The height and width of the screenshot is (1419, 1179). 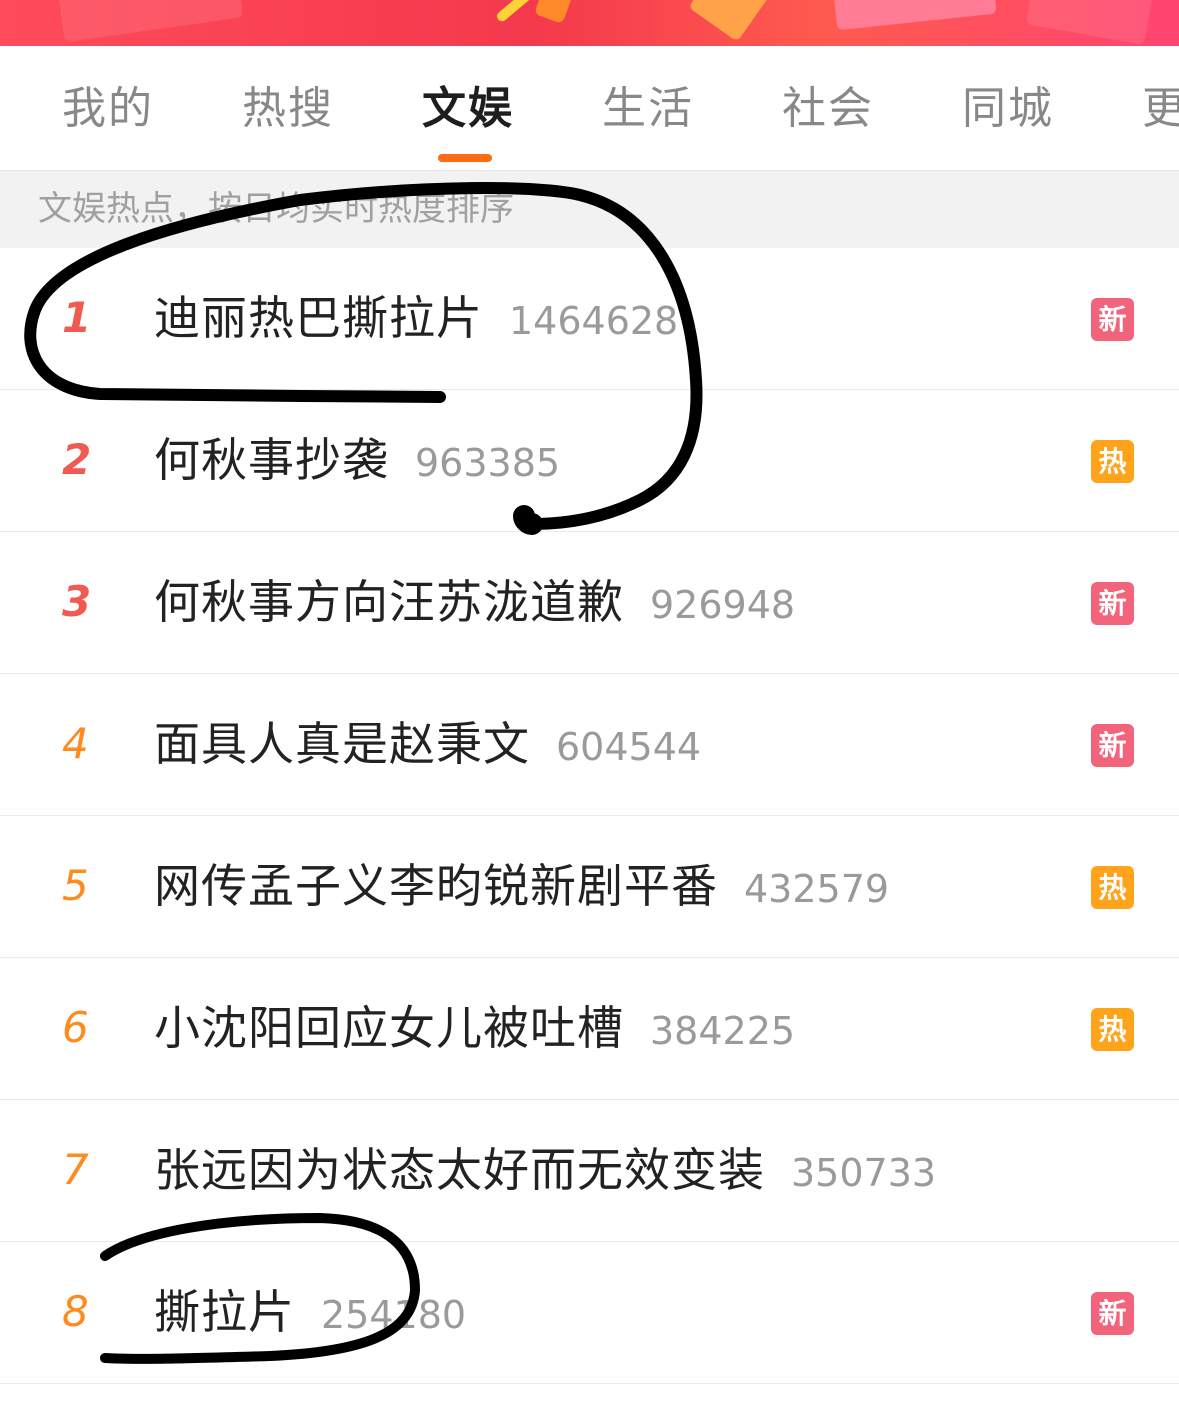 I want to click on tab-more: 更, so click(x=1160, y=109).